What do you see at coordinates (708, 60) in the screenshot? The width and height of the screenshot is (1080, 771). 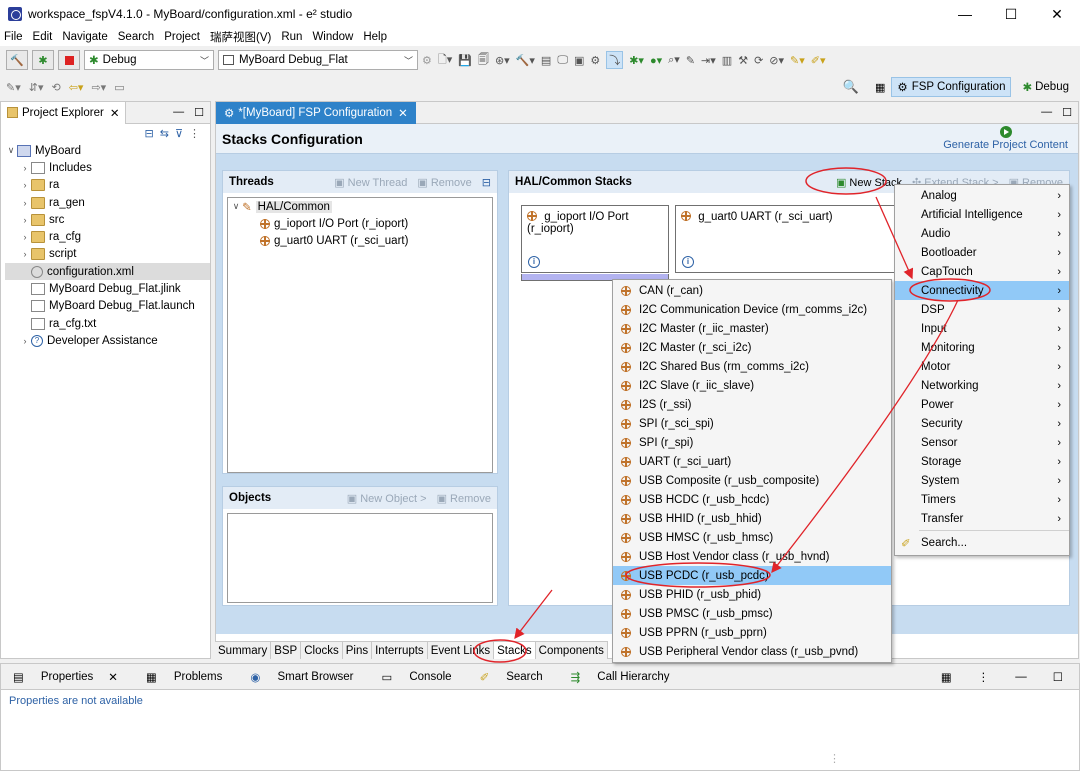 I see `step-icon: ⇥▾` at bounding box center [708, 60].